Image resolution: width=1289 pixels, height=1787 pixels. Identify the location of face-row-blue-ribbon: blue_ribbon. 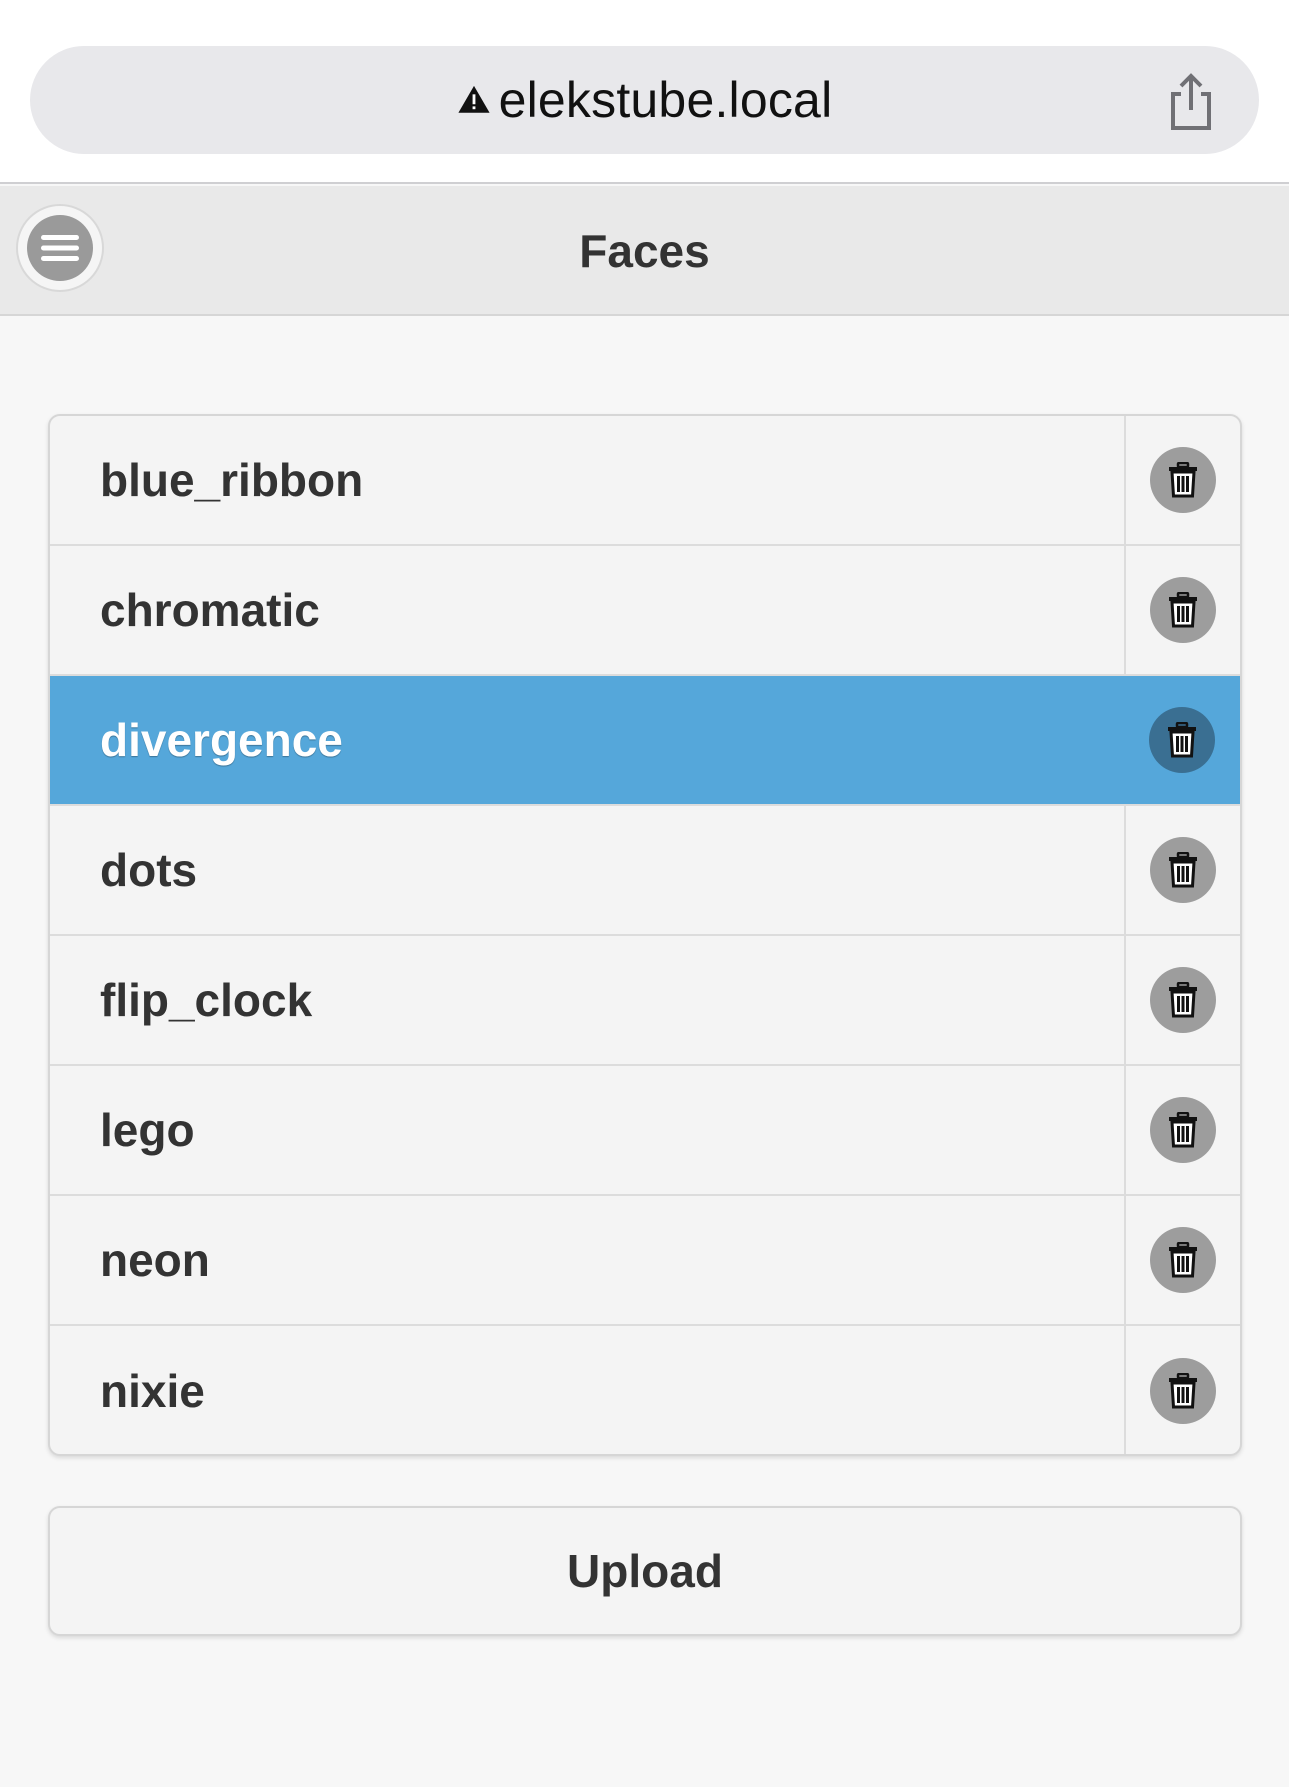
(645, 481).